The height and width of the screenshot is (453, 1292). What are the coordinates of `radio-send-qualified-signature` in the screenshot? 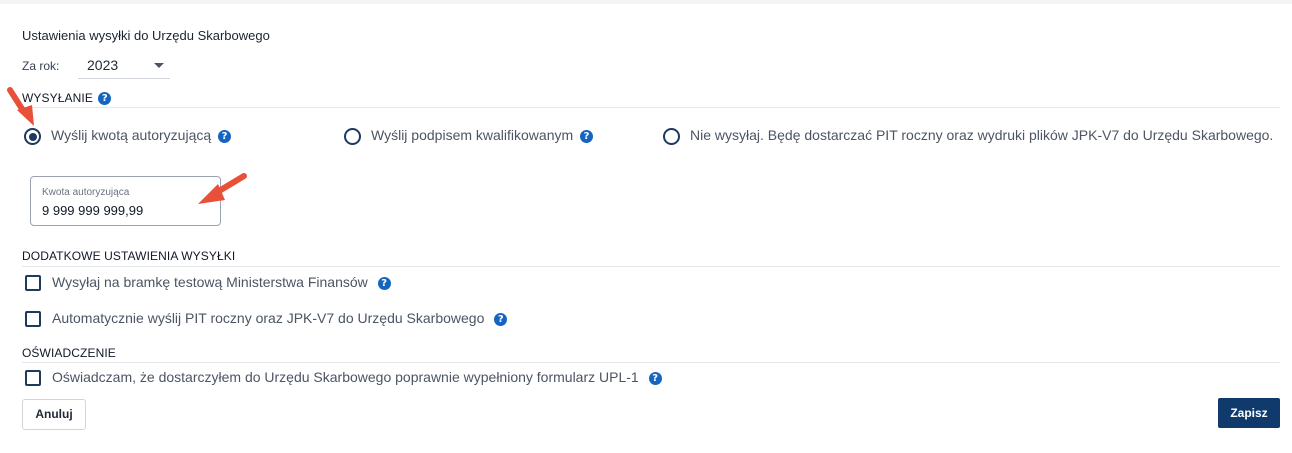 It's located at (352, 136).